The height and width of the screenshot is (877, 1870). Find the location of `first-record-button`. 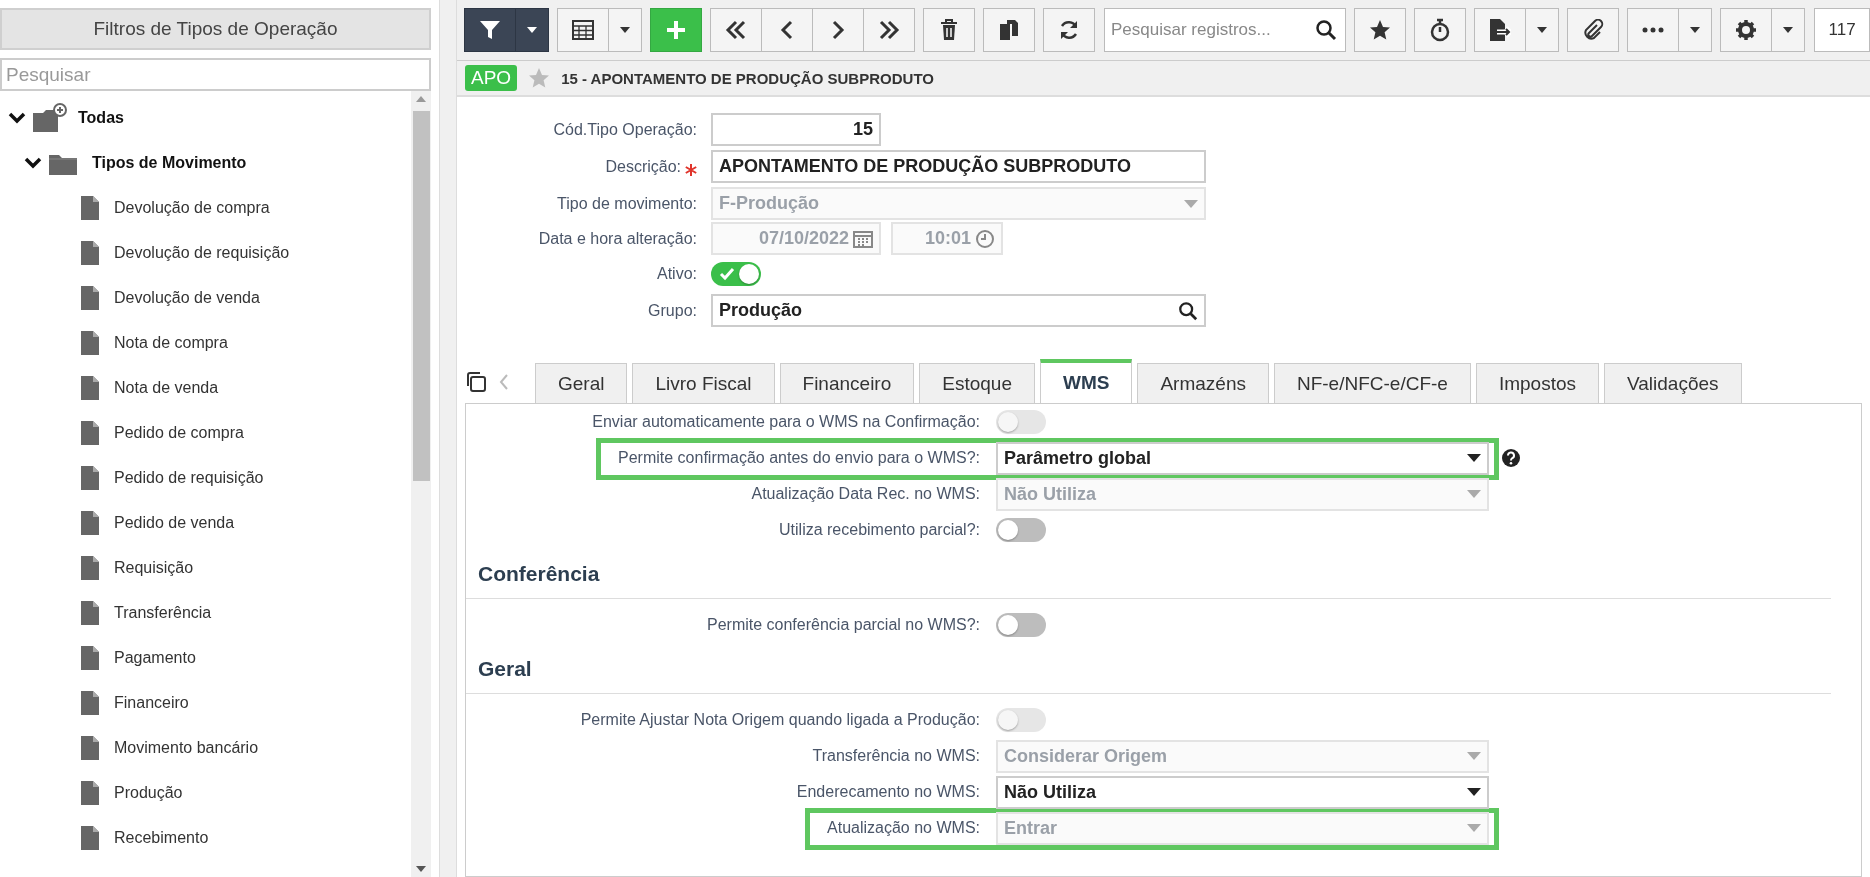

first-record-button is located at coordinates (736, 30).